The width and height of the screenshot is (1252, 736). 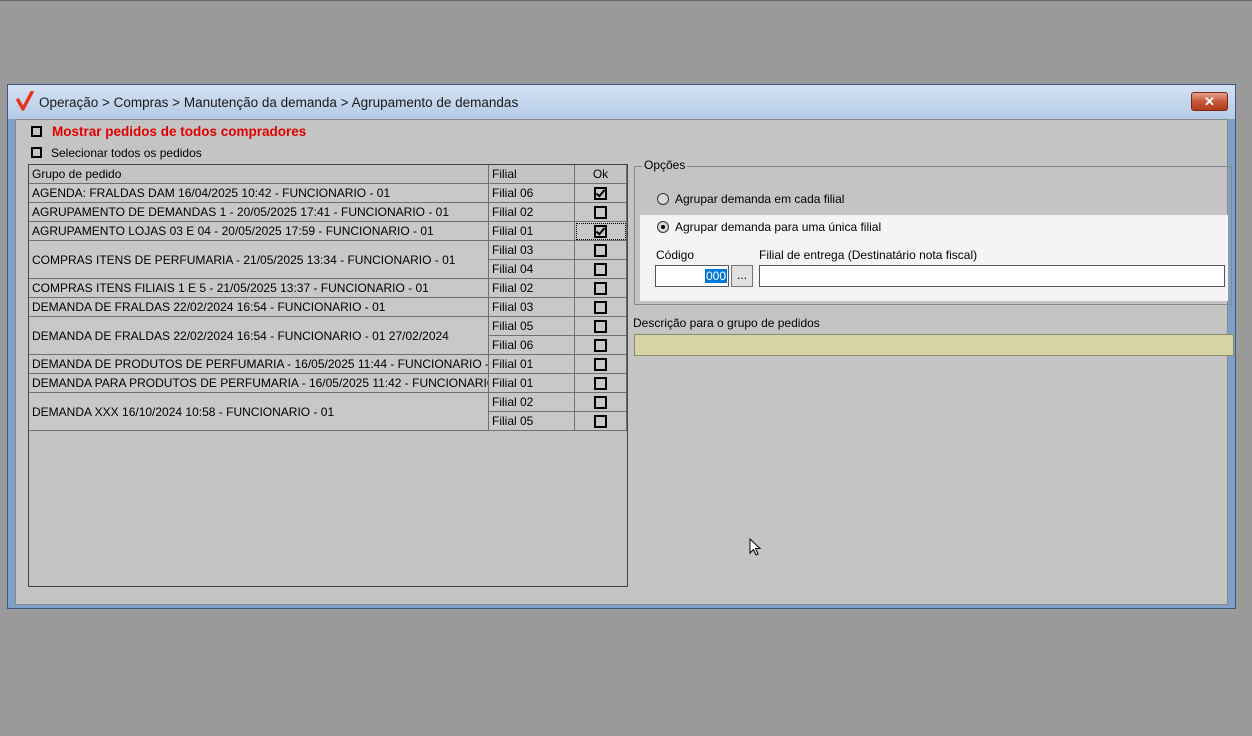 What do you see at coordinates (778, 227) in the screenshot?
I see `radio-single-branch-label: Agrupar demanda para uma única filial` at bounding box center [778, 227].